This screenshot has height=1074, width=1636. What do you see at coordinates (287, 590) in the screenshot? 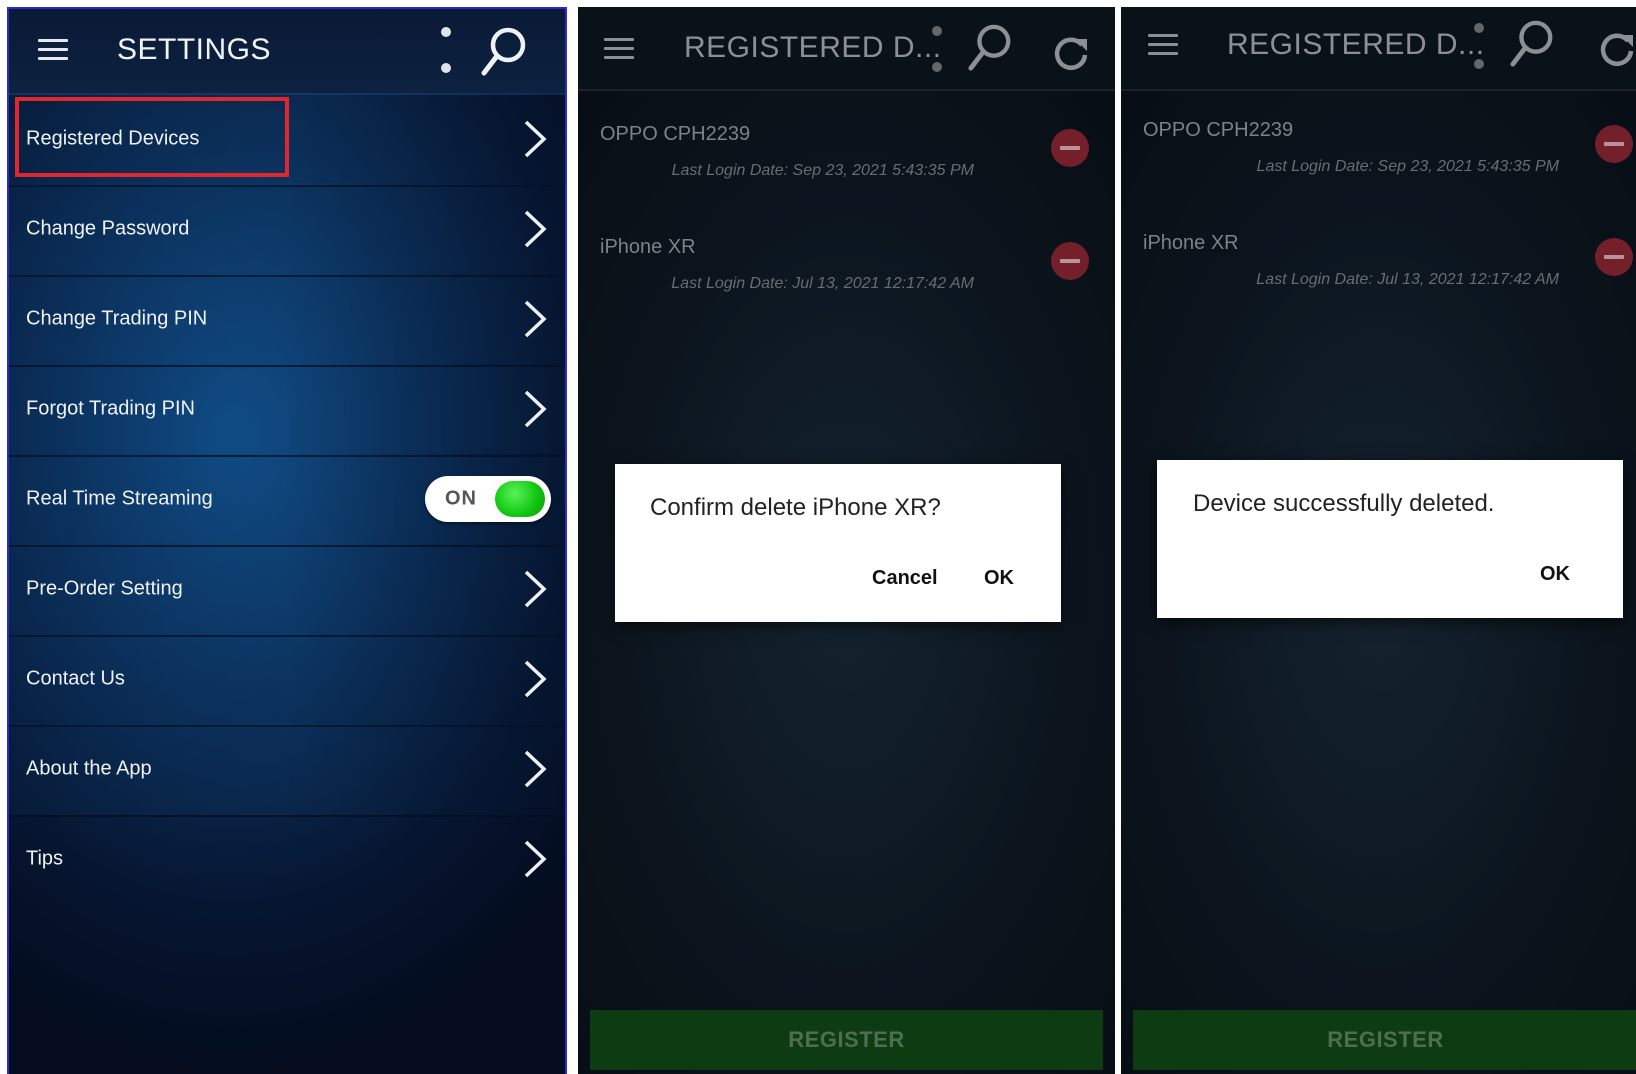
I see `settings-item-pre-order-setting: Pre-Order Setting` at bounding box center [287, 590].